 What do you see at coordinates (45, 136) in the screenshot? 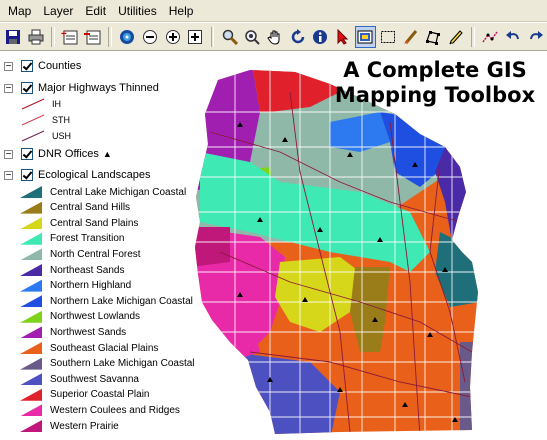
I see `legend-item-ush: USH` at bounding box center [45, 136].